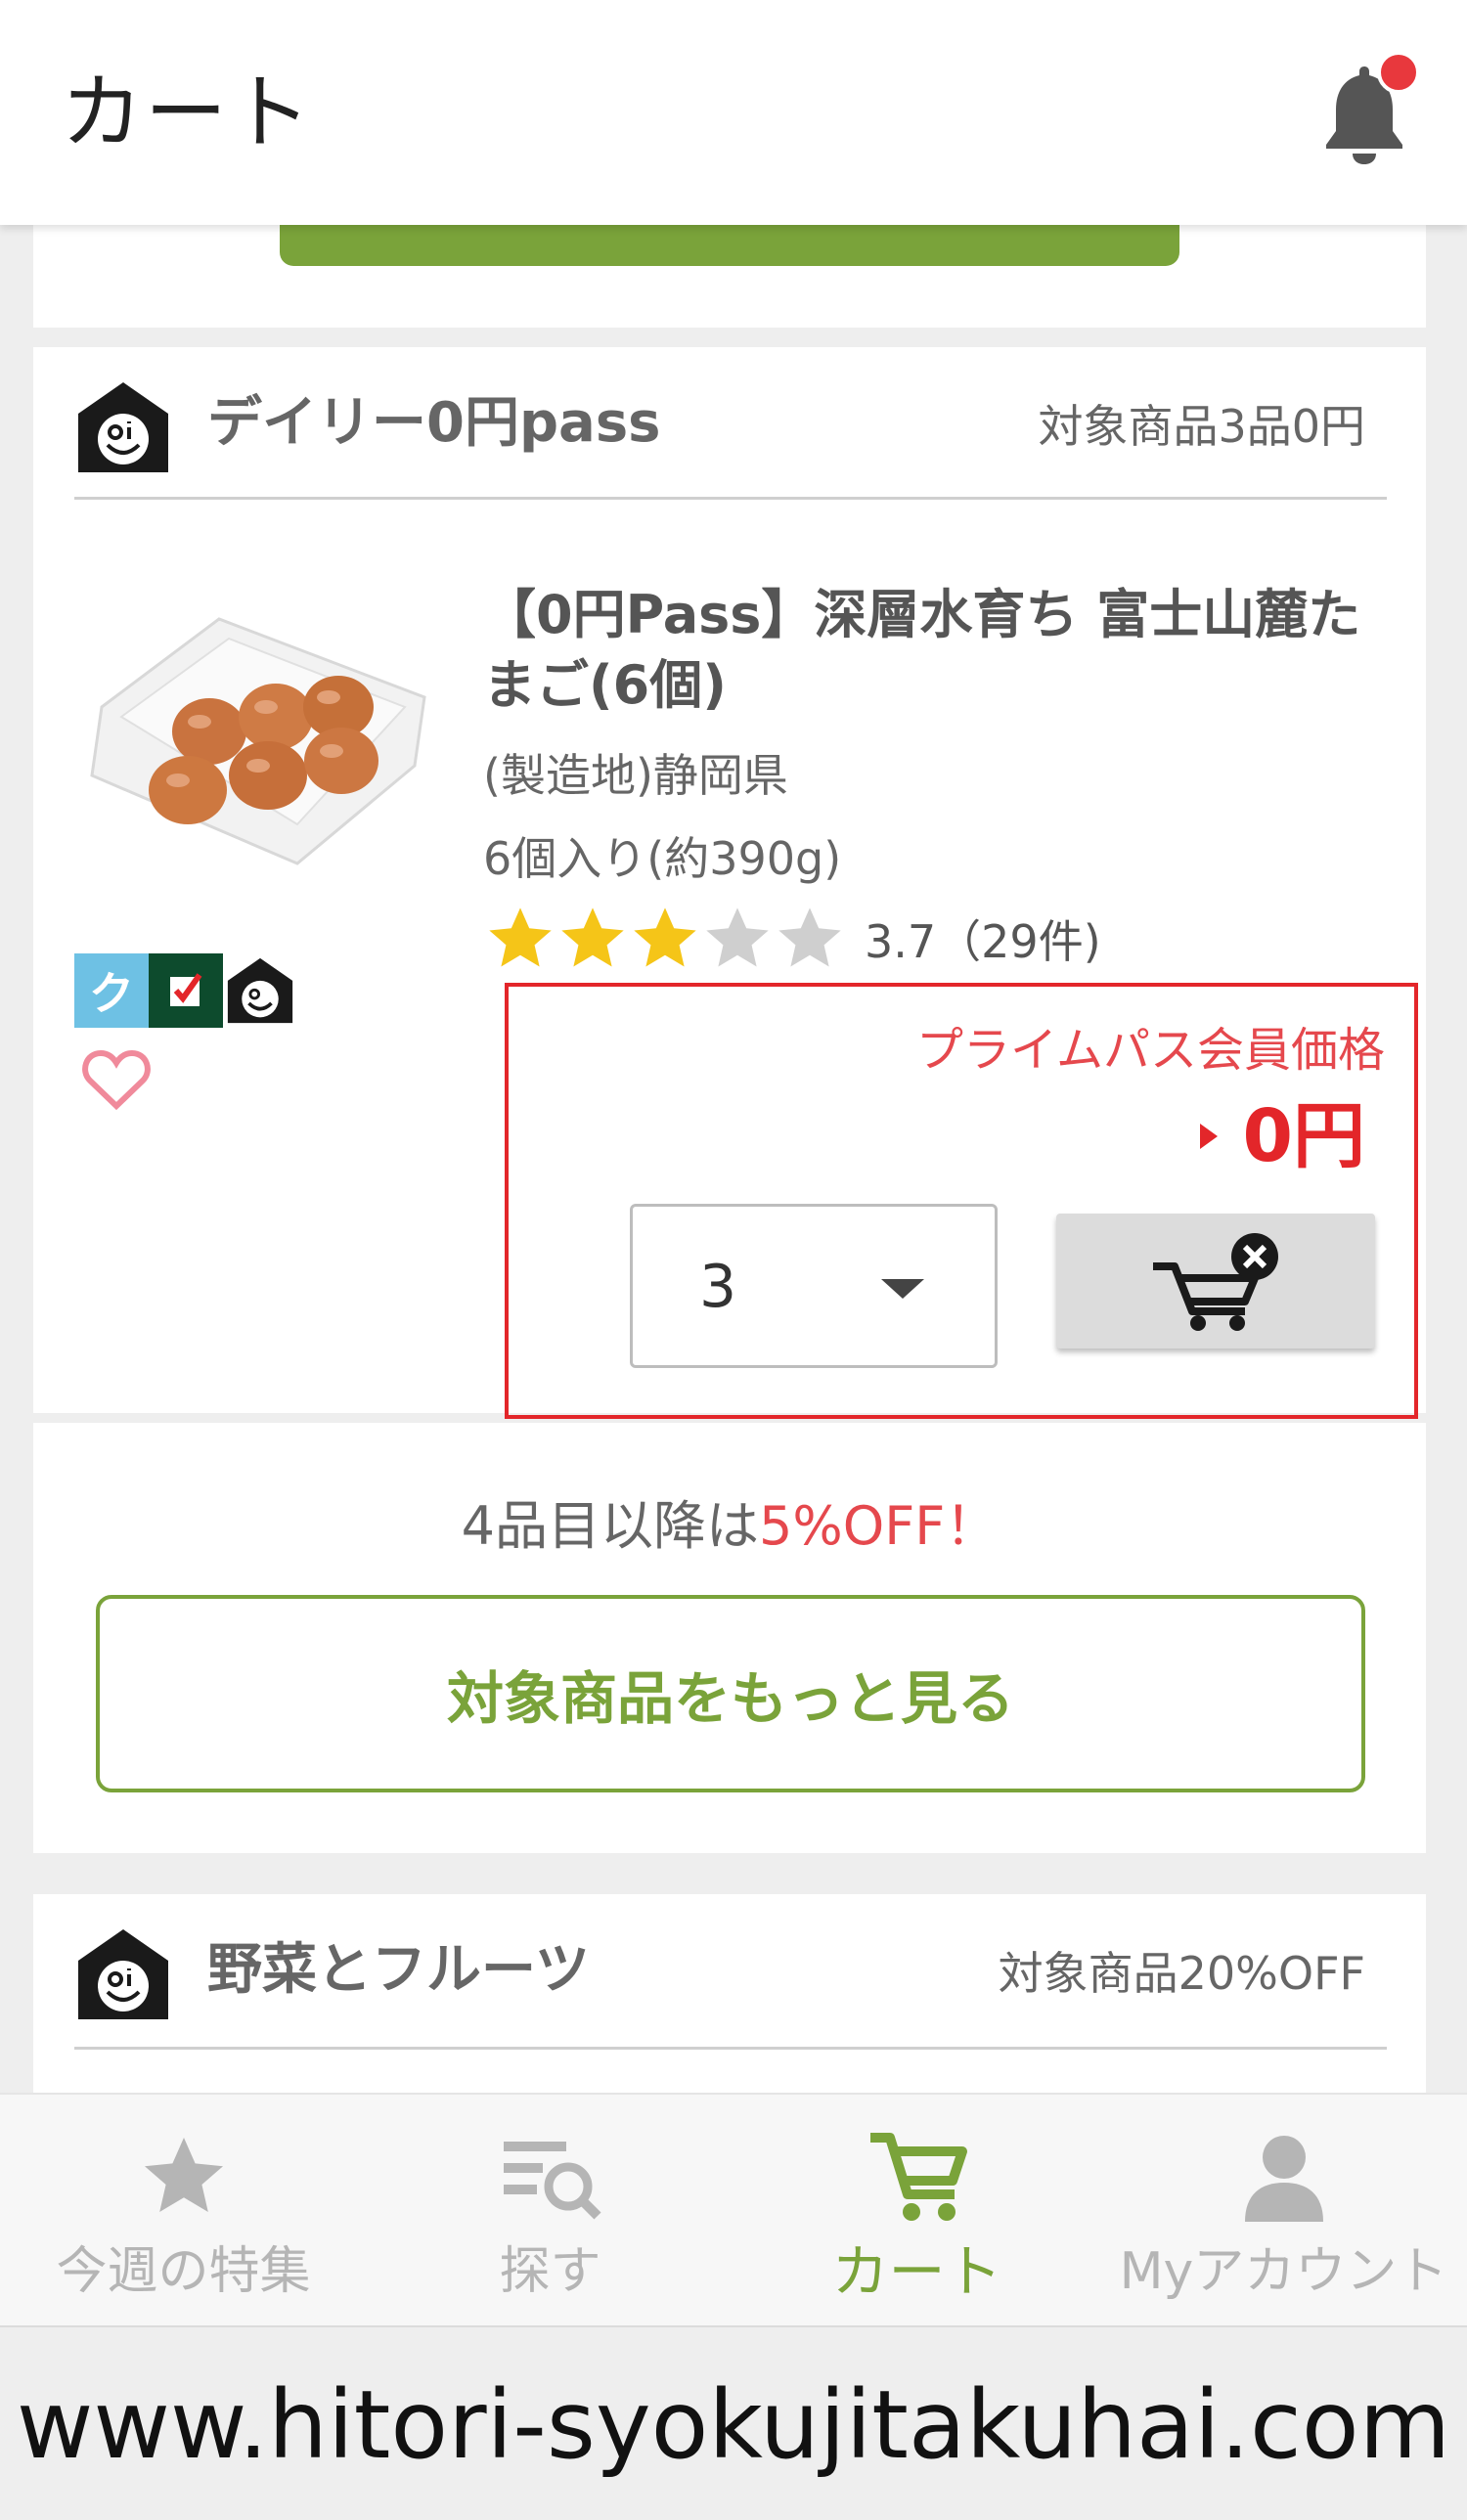 This screenshot has height=2520, width=1467. What do you see at coordinates (187, 112) in the screenshot?
I see `page-title: カート` at bounding box center [187, 112].